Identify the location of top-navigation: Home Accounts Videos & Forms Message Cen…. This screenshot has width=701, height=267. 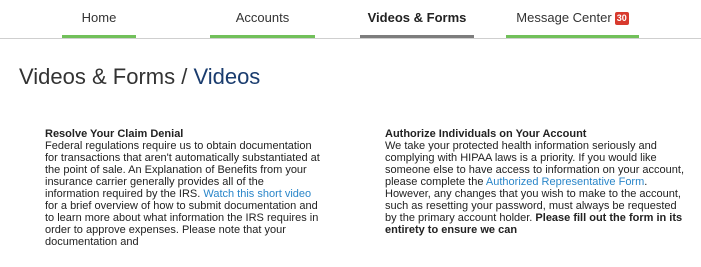
(350, 20).